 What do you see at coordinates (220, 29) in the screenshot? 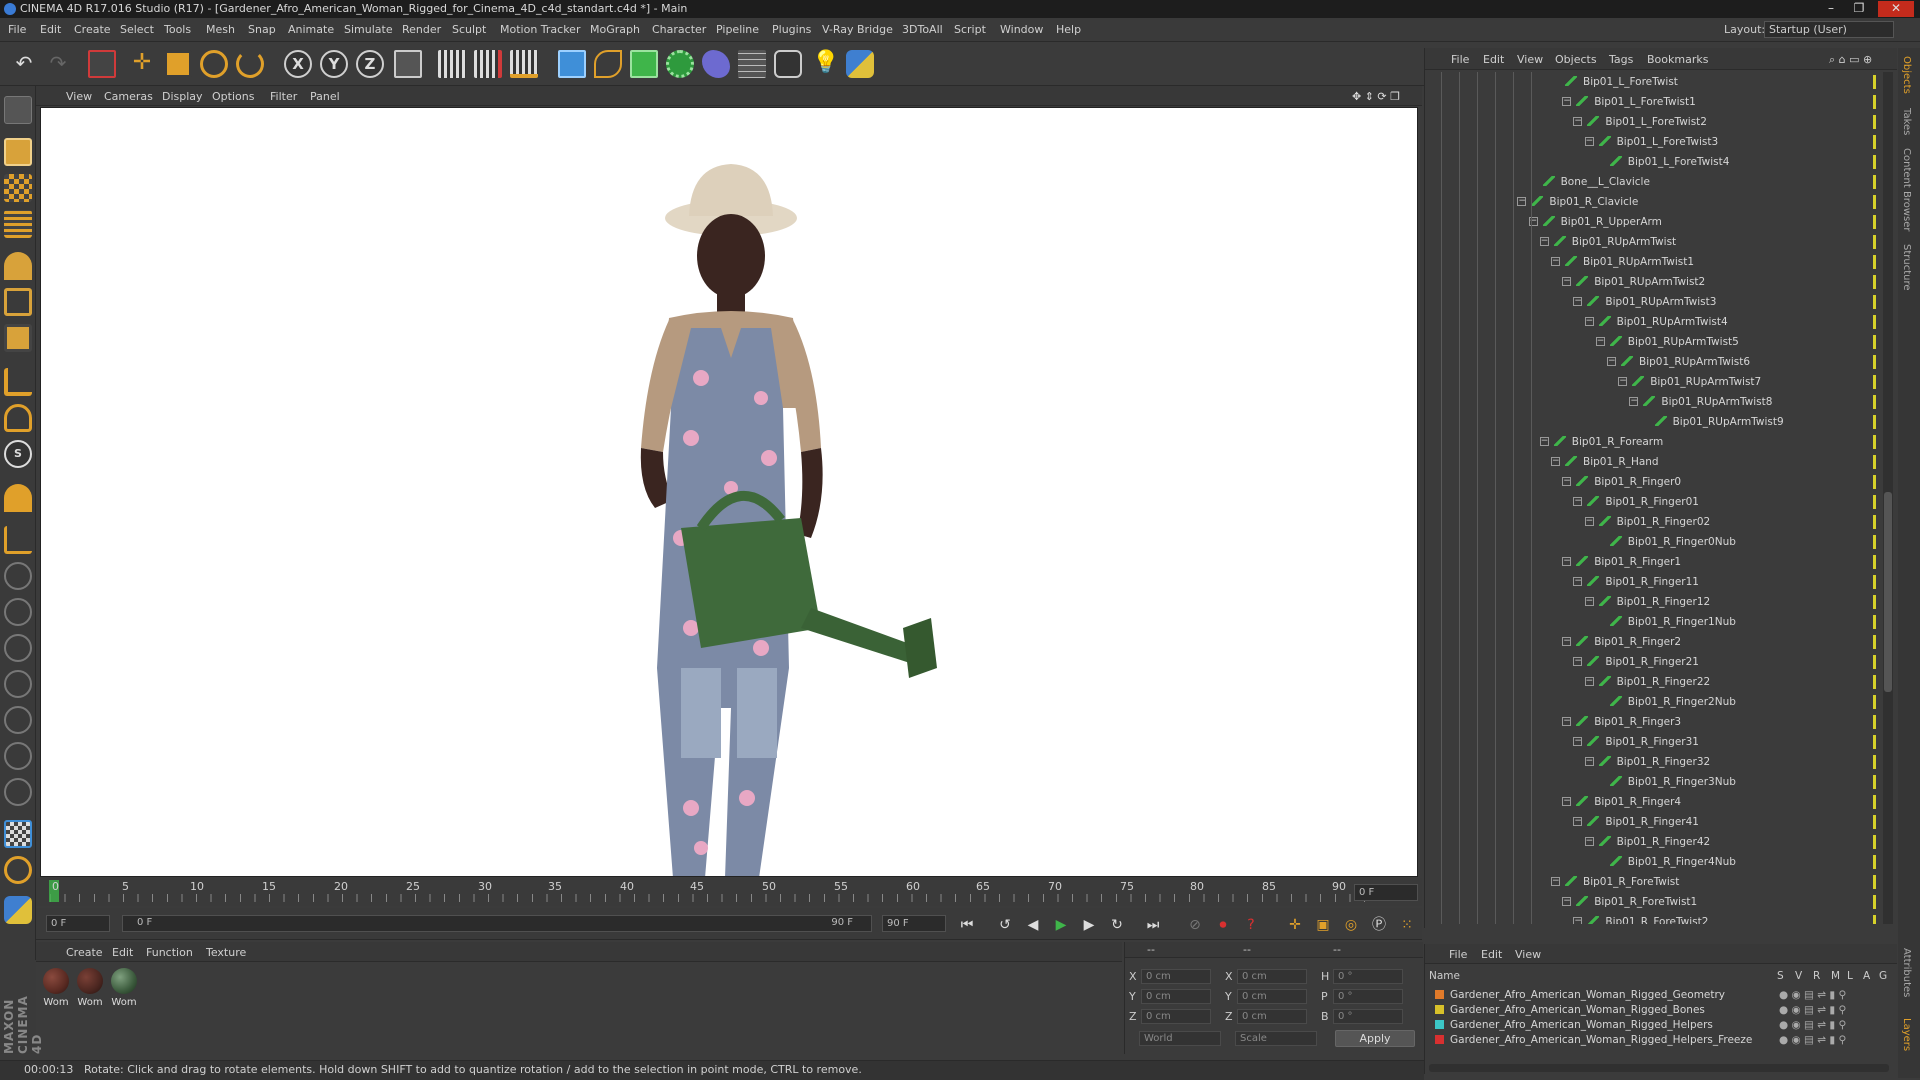
I see `menu-mesh: Mesh` at bounding box center [220, 29].